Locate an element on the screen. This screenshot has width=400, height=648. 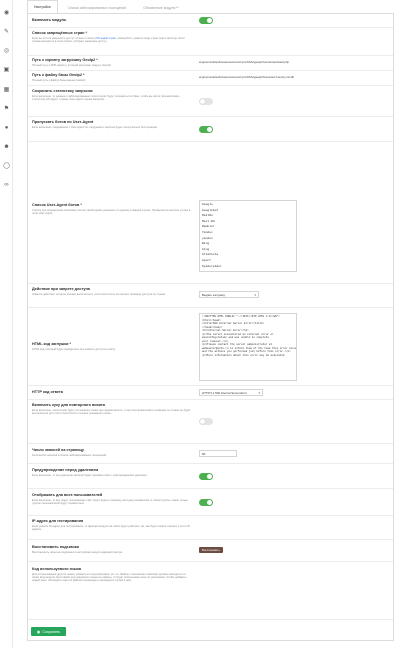
cookie-label: Включить куку для повторного визита is located at coordinates (68, 405).